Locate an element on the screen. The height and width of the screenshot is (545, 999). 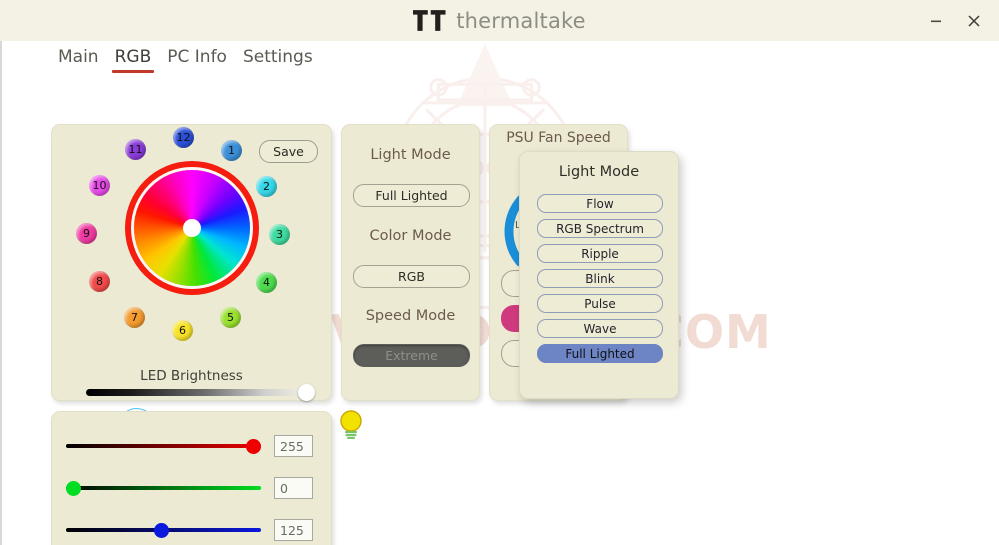
tab-rgb: RGB is located at coordinates (133, 58).